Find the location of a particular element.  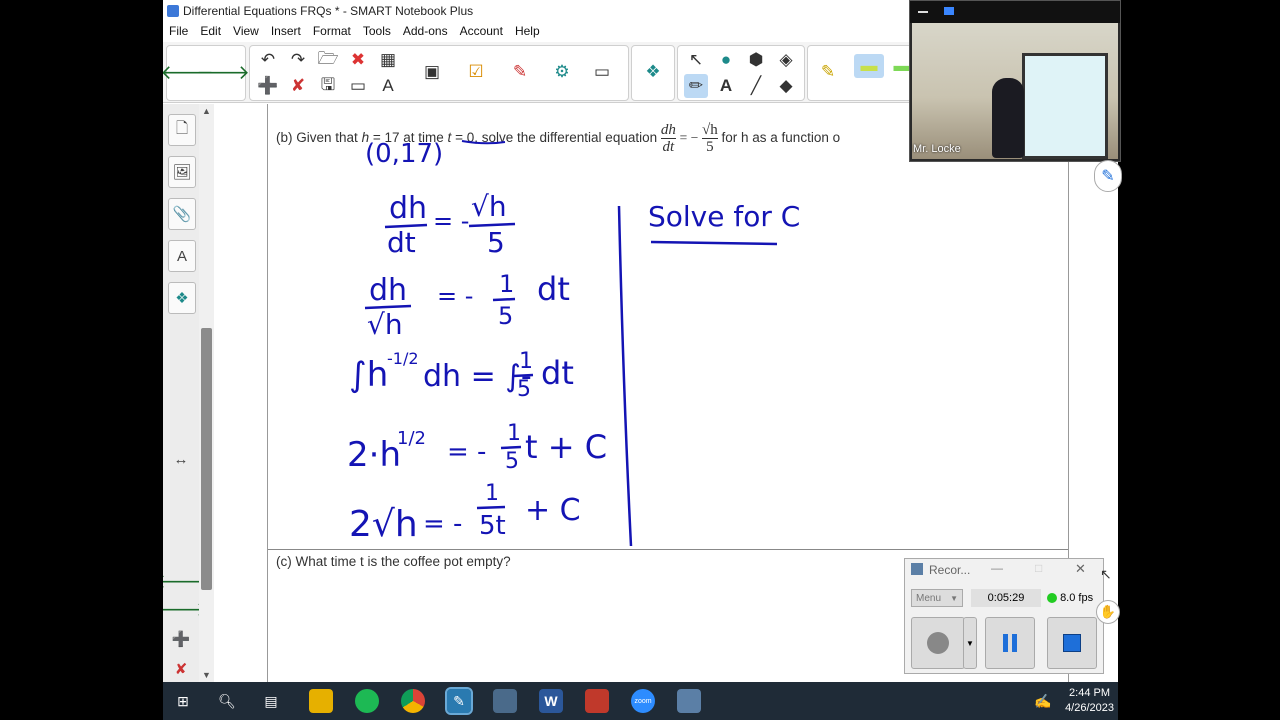

shapes-icon: ● is located at coordinates (726, 60).